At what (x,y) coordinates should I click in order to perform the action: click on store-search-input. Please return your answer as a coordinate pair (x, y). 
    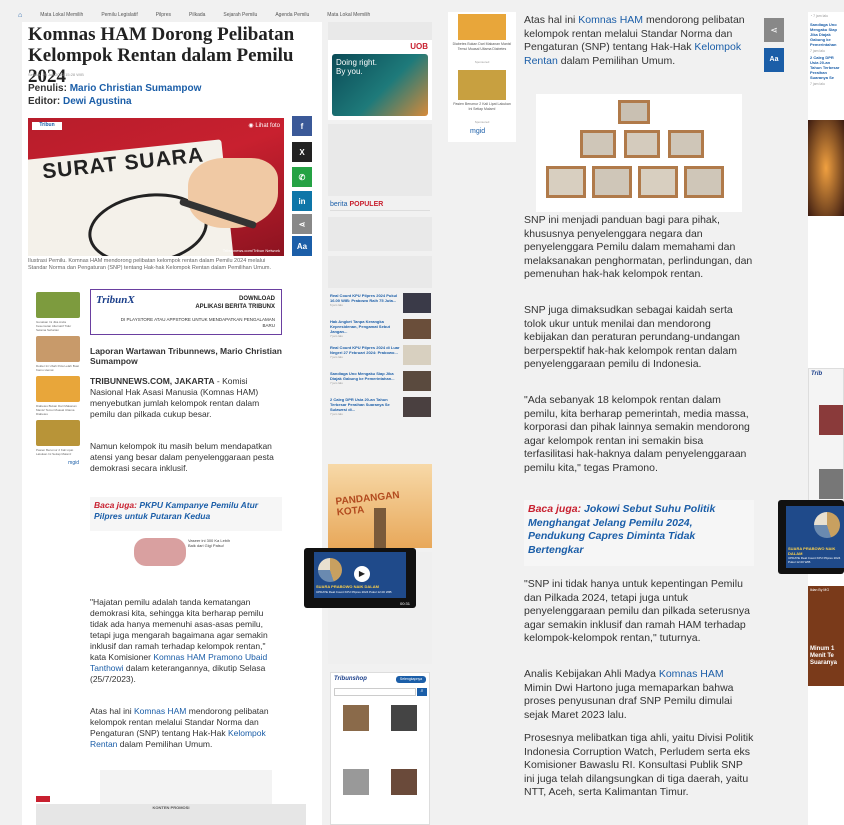
    Looking at the image, I should click on (375, 692).